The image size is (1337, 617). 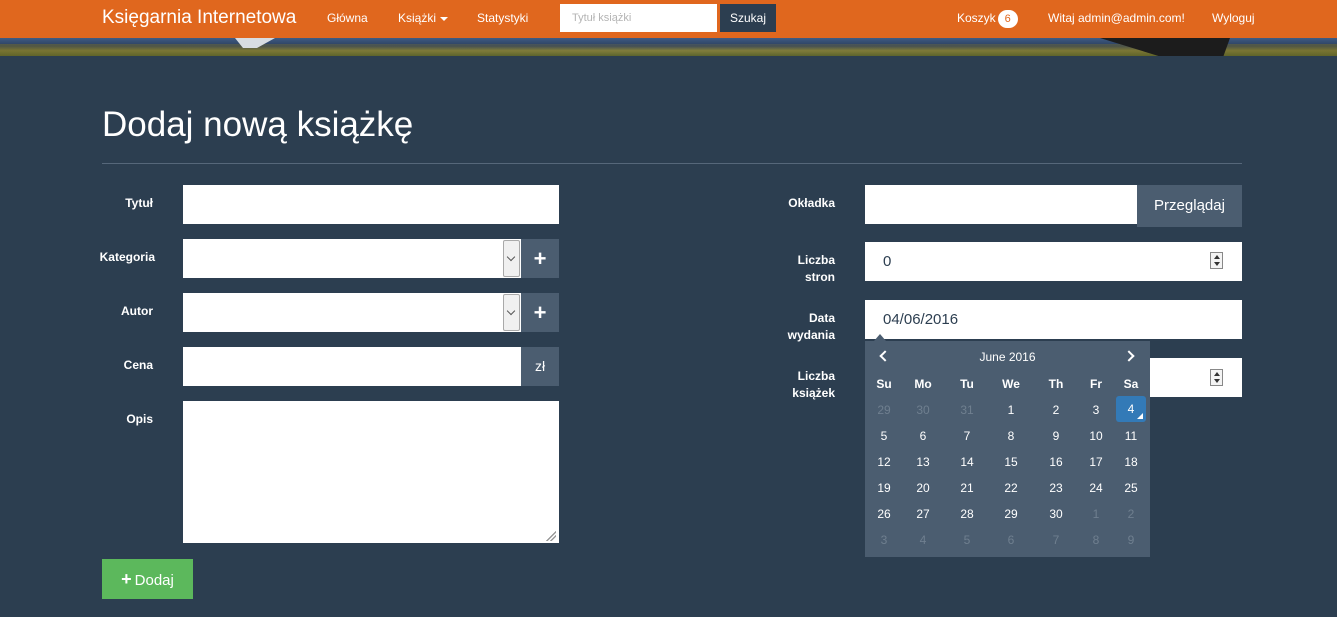 I want to click on cover-label: Okładka, so click(x=811, y=203).